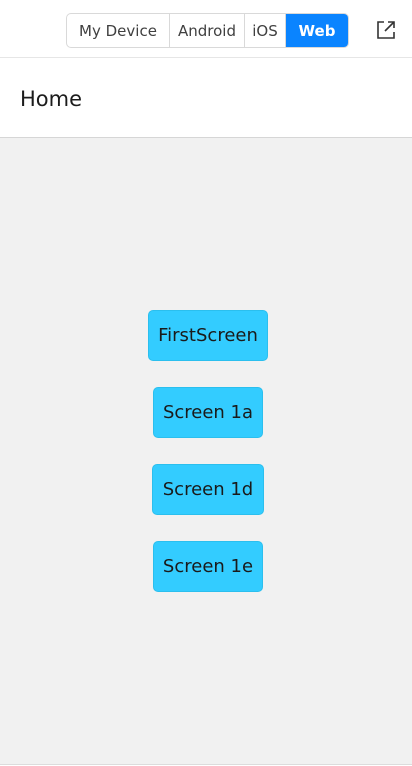  What do you see at coordinates (386, 30) in the screenshot?
I see `external-link-icon` at bounding box center [386, 30].